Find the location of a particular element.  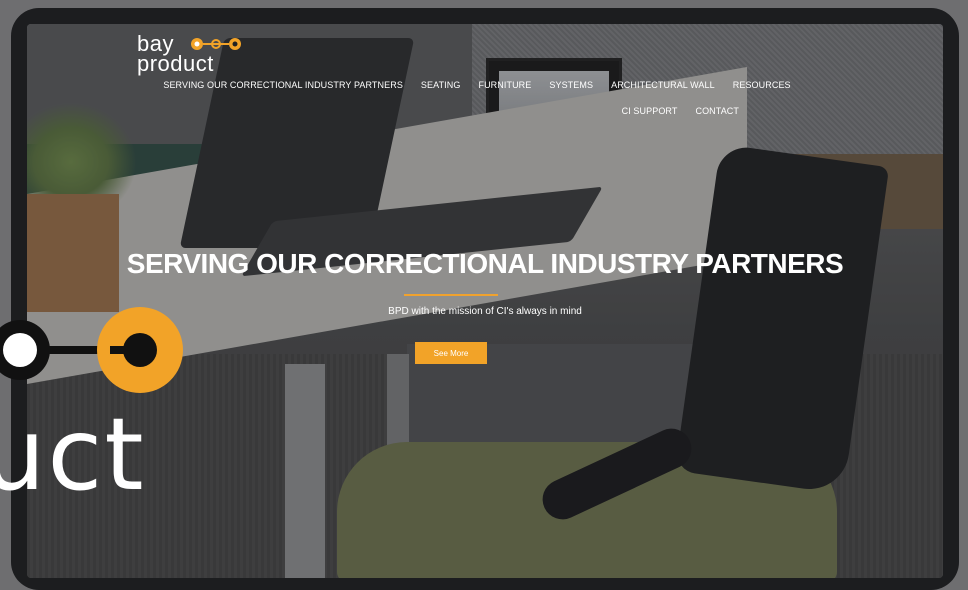

nav-item-resources: RESOURCES is located at coordinates (762, 85).